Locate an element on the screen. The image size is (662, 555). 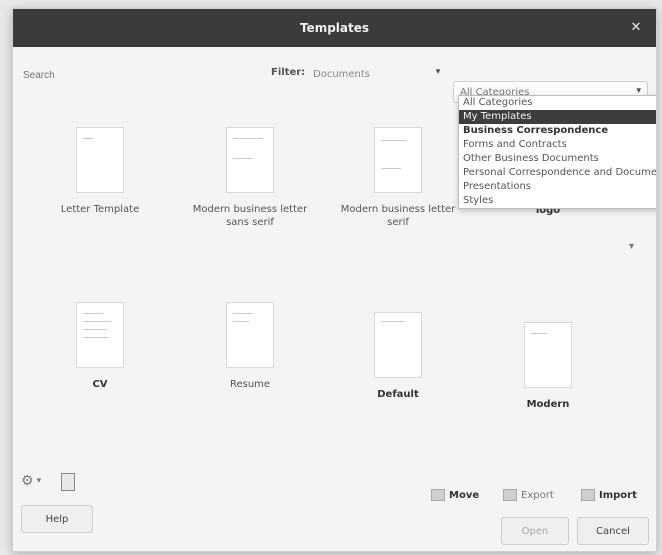
template-label: Letter Template is located at coordinates (100, 209).